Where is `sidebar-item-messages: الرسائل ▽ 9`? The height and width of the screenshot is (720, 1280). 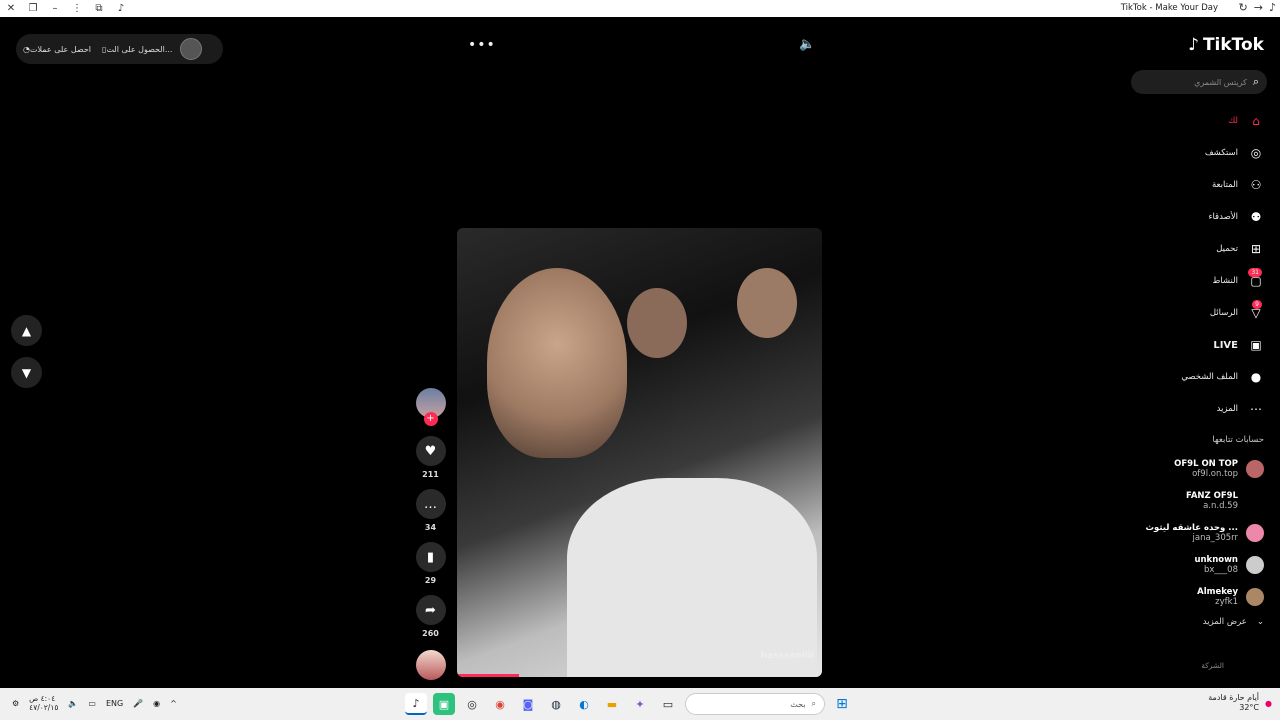
sidebar-item-messages: الرسائل ▽ 9 is located at coordinates (1237, 313).